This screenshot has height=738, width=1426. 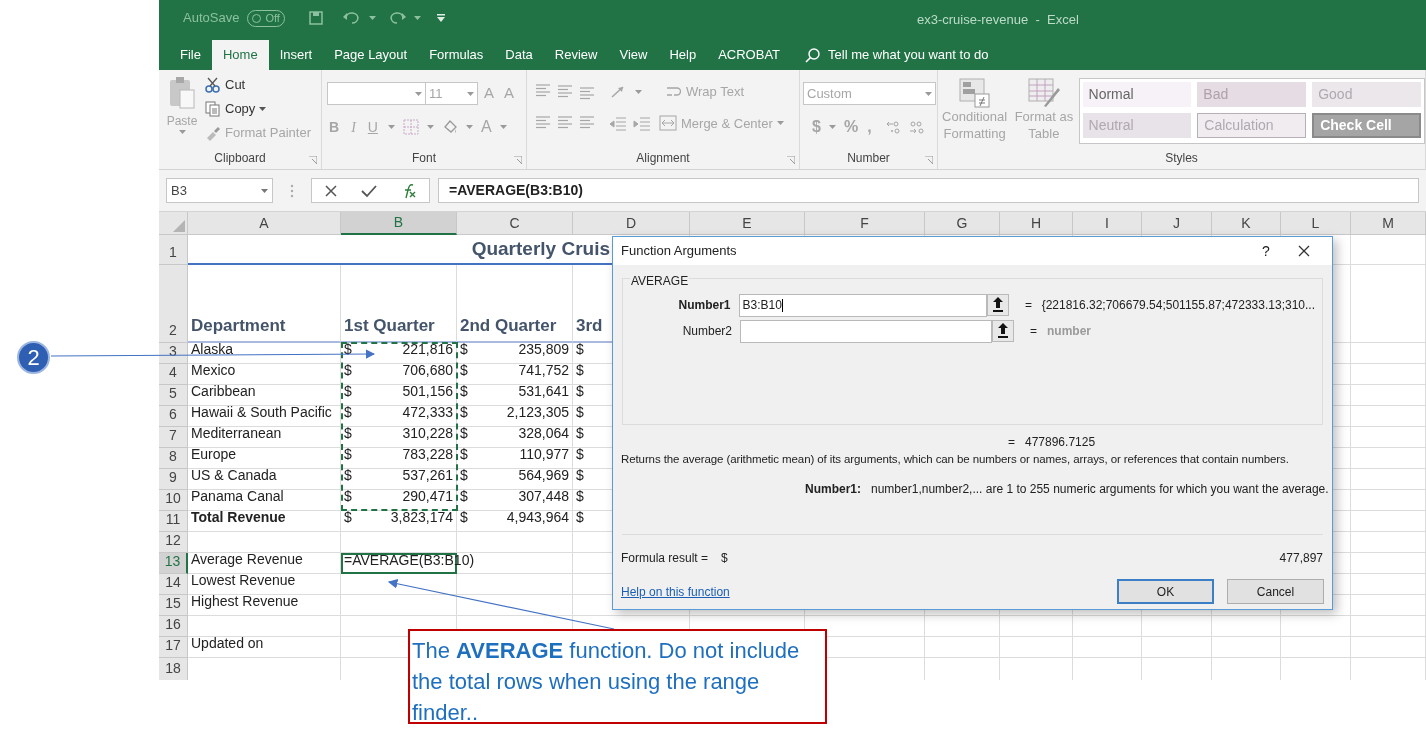 I want to click on search-icon, so click(x=813, y=55).